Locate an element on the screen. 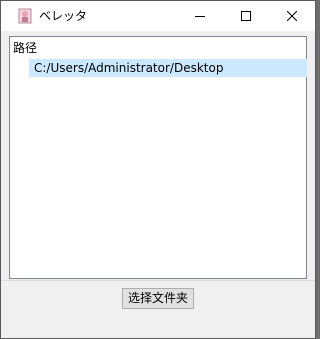  tree-item-desktop-path: C:/Users/Administrator/Desktop is located at coordinates (168, 68).